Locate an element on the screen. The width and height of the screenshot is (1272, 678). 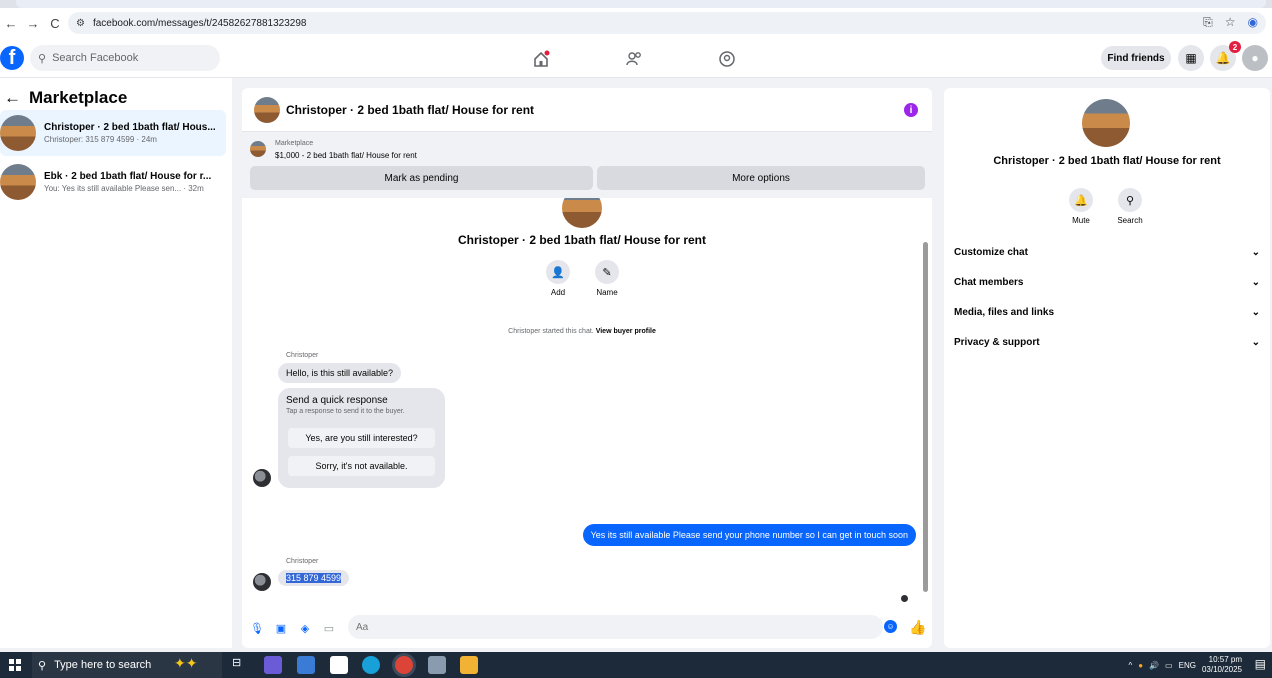
friends-icon is located at coordinates (634, 59).